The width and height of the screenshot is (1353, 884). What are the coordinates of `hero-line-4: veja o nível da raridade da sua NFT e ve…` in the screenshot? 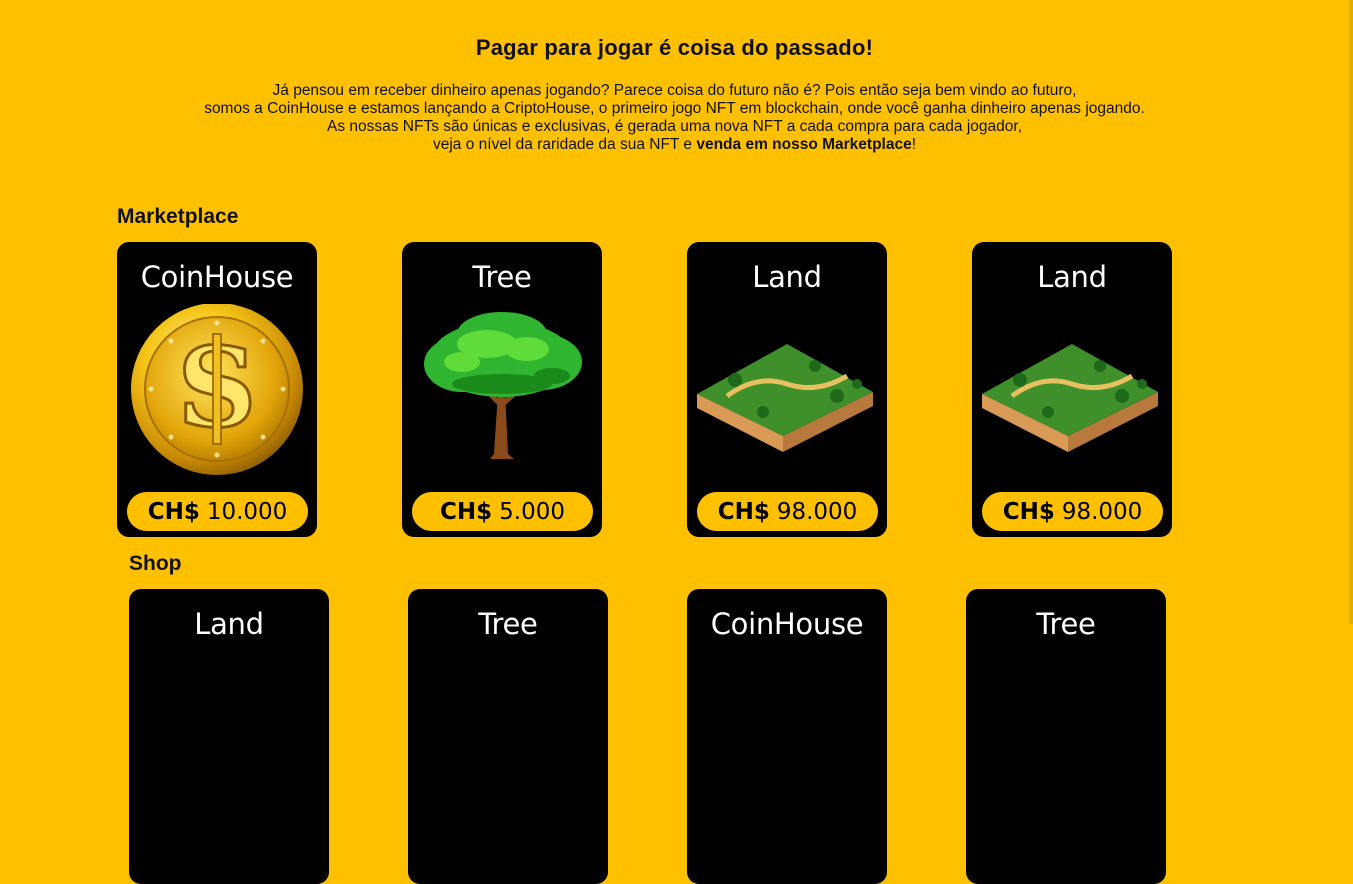 It's located at (674, 145).